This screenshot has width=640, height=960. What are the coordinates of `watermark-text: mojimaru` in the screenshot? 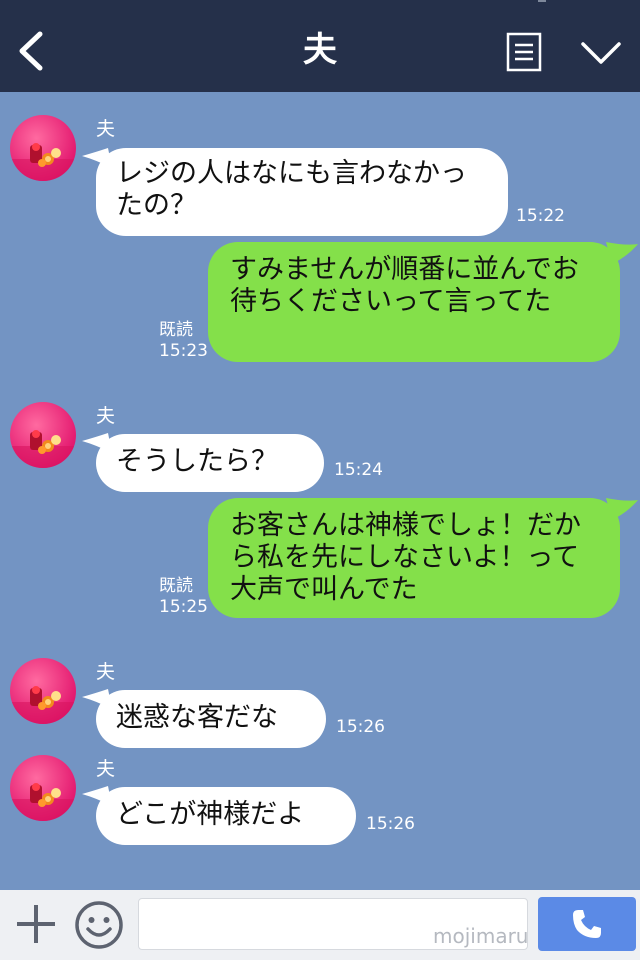 It's located at (481, 936).